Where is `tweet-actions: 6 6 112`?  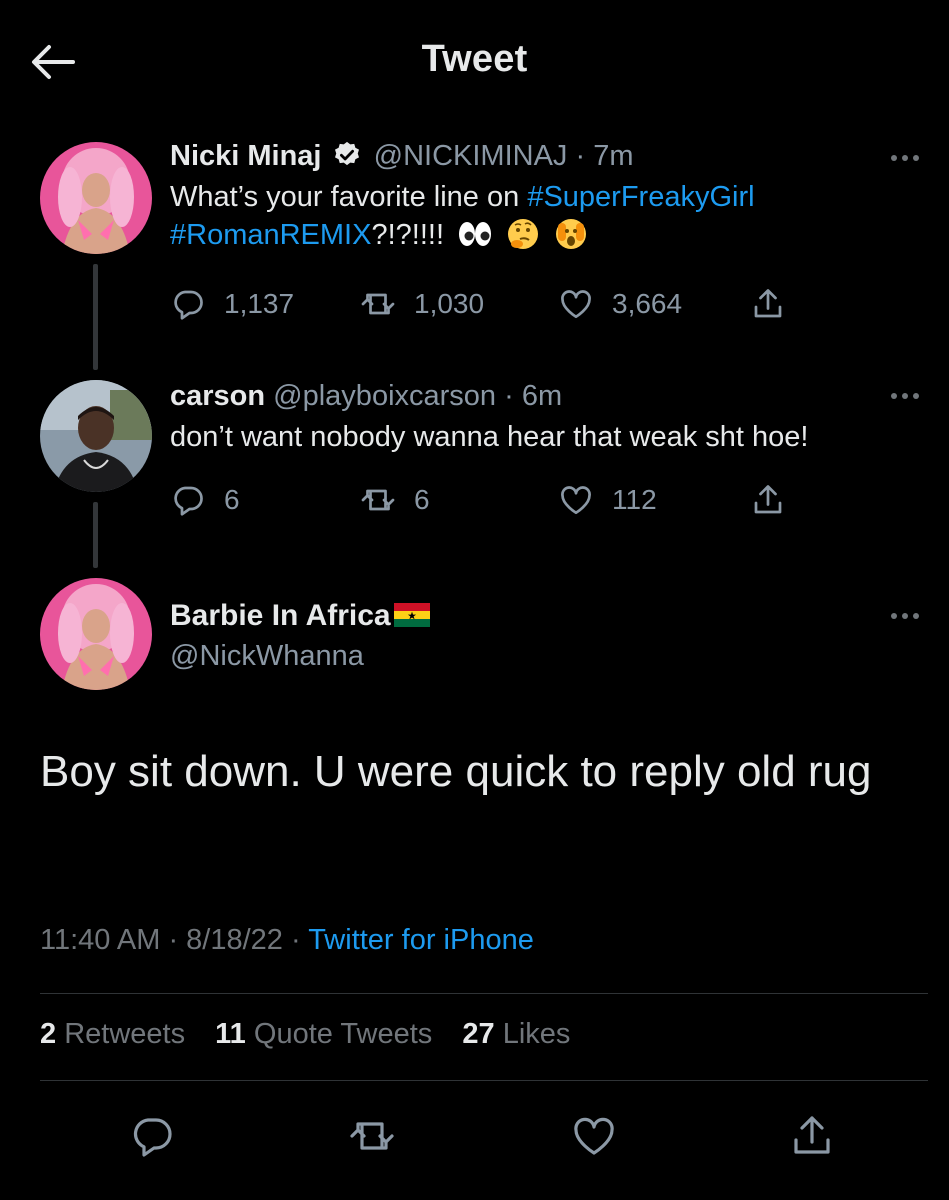
tweet-actions: 6 6 112 is located at coordinates (490, 500).